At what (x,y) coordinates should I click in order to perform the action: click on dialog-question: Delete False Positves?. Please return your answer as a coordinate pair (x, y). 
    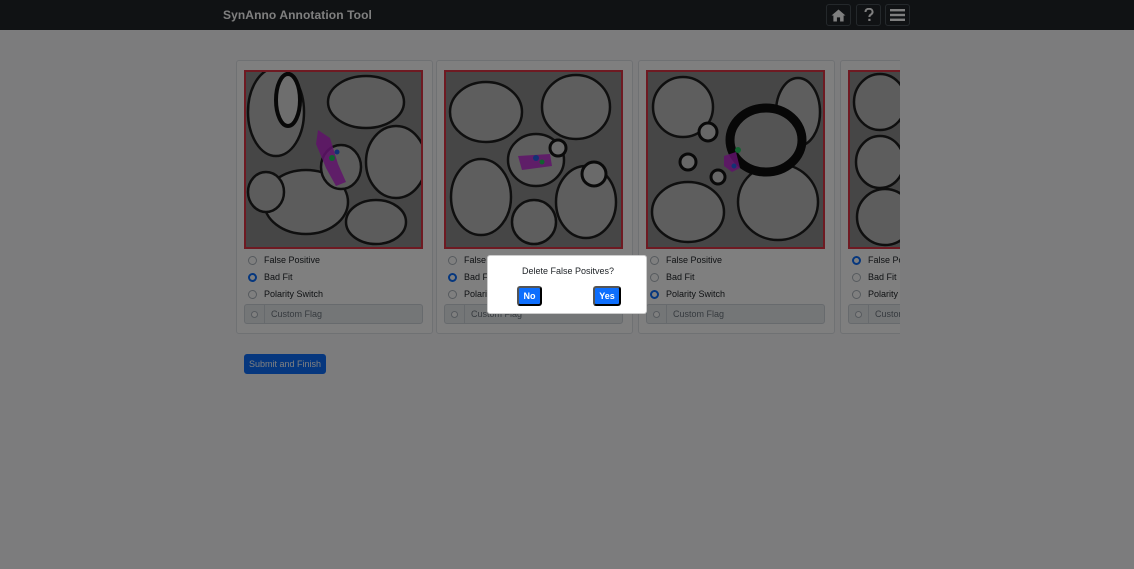
    Looking at the image, I should click on (568, 271).